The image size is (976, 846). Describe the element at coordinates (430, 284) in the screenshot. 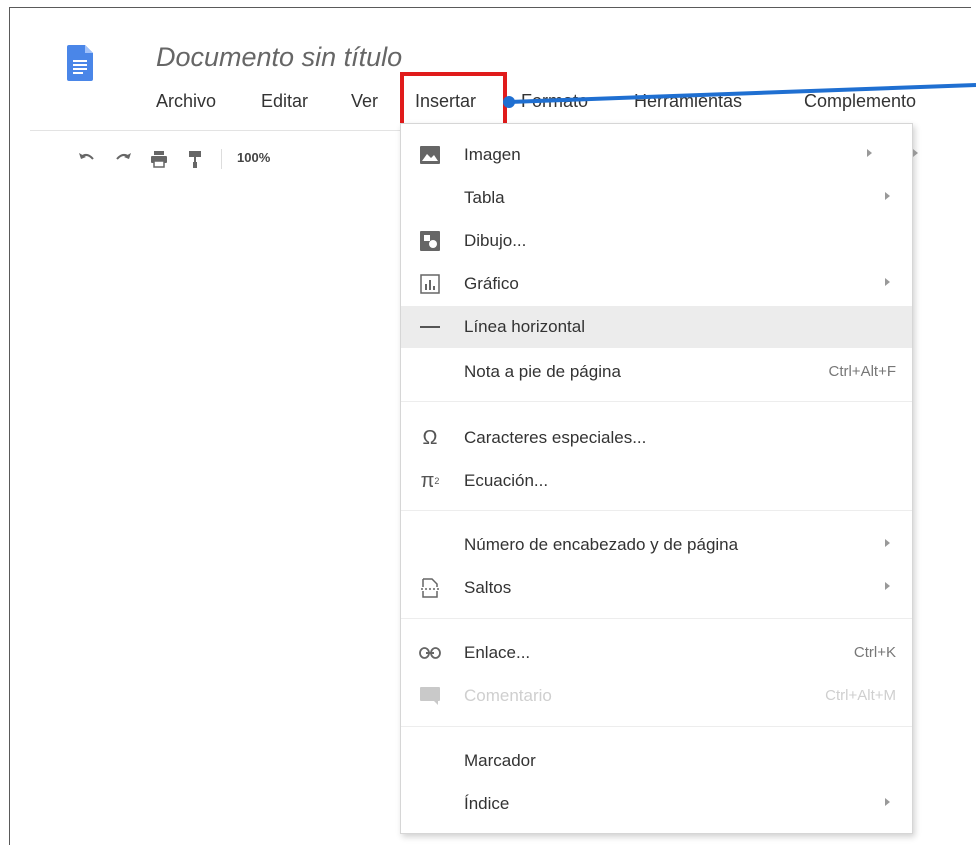

I see `chart-icon` at that location.